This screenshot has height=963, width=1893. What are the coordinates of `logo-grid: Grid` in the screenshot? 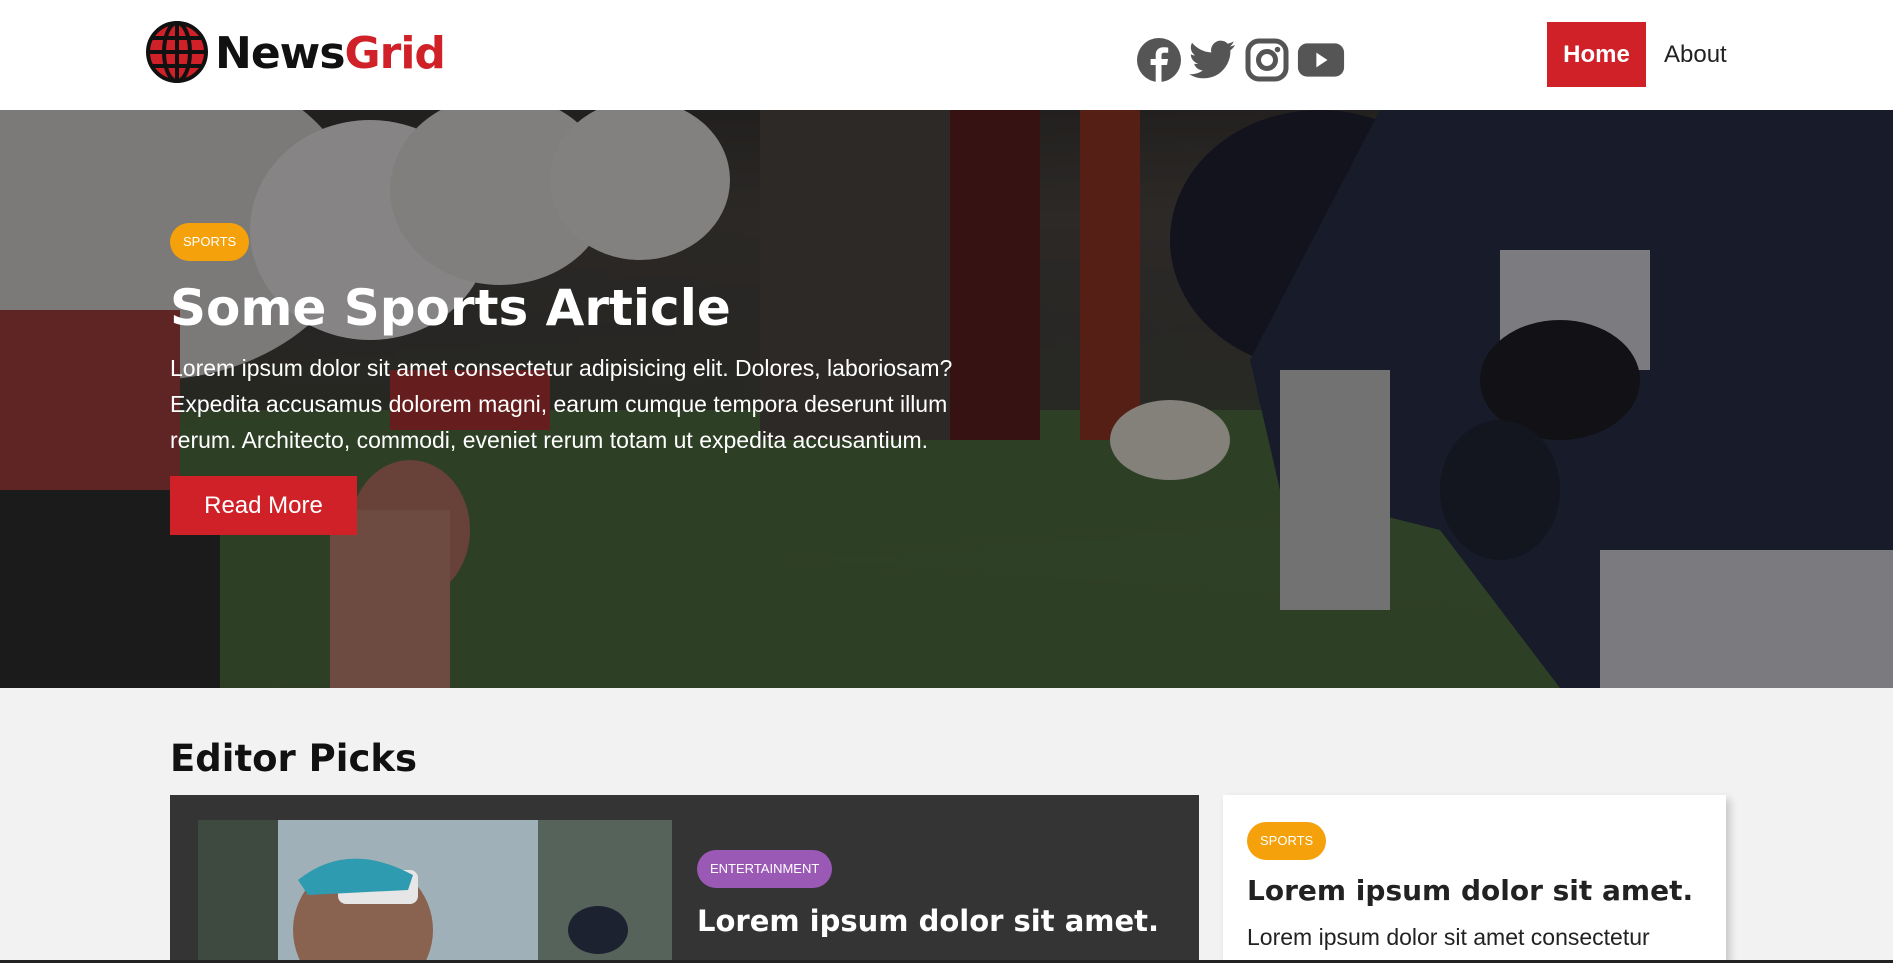 It's located at (395, 53).